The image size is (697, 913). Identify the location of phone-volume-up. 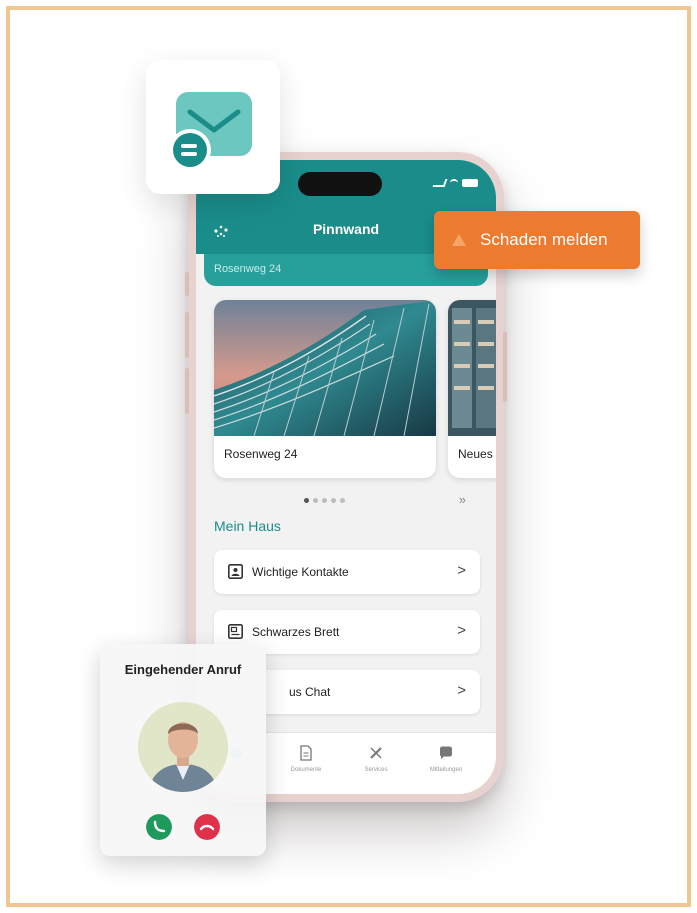
(187, 335).